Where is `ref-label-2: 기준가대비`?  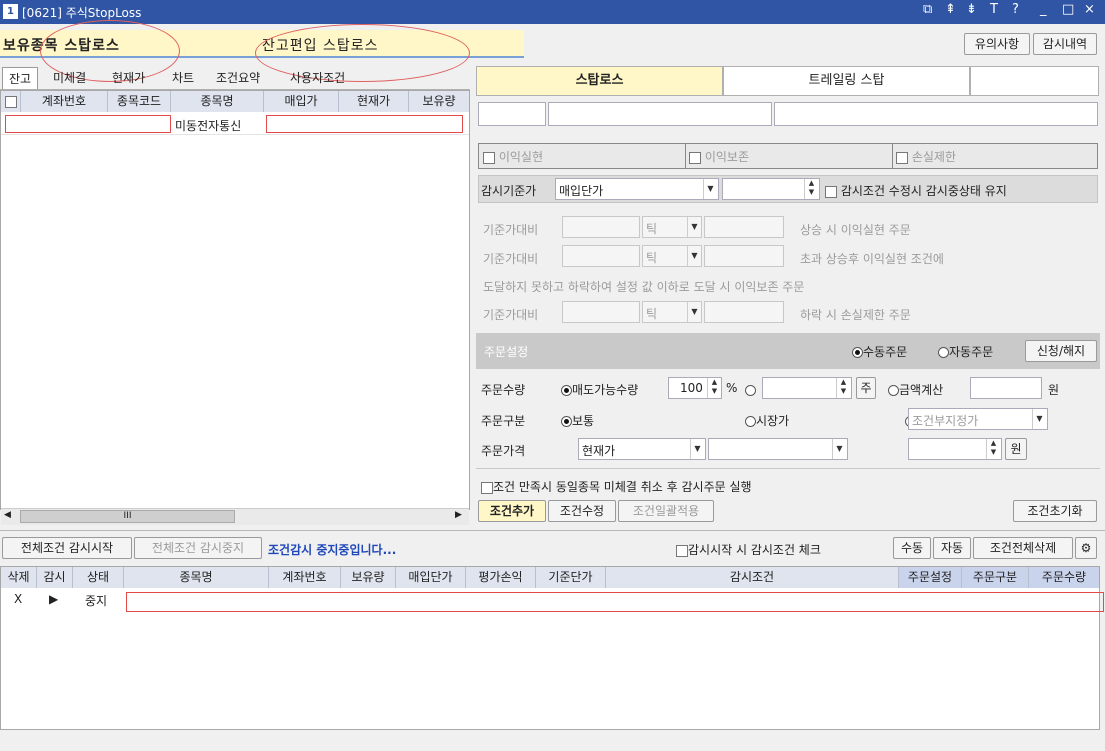
ref-label-2: 기준가대비 is located at coordinates (511, 259).